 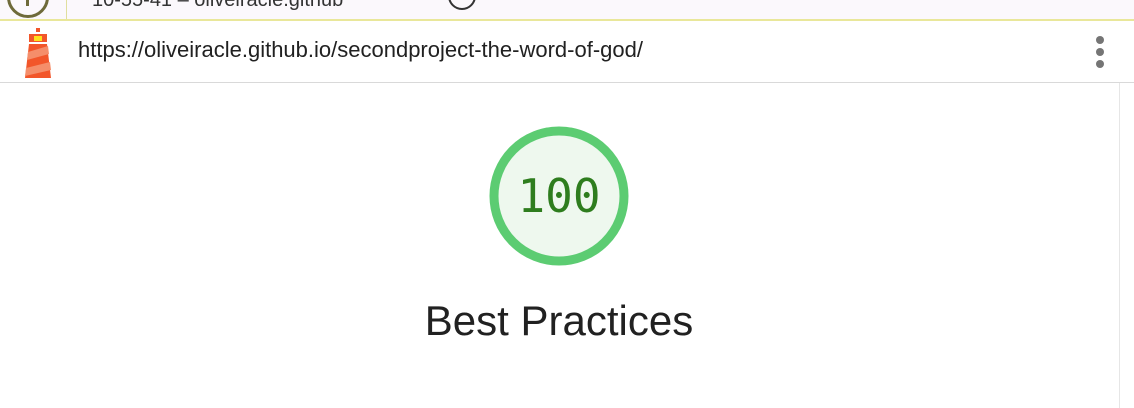 I want to click on scrollbar, so click(x=1126, y=245).